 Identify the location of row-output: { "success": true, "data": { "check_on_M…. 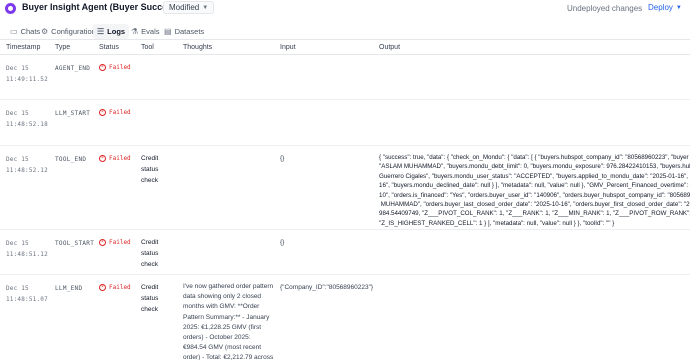
(534, 190).